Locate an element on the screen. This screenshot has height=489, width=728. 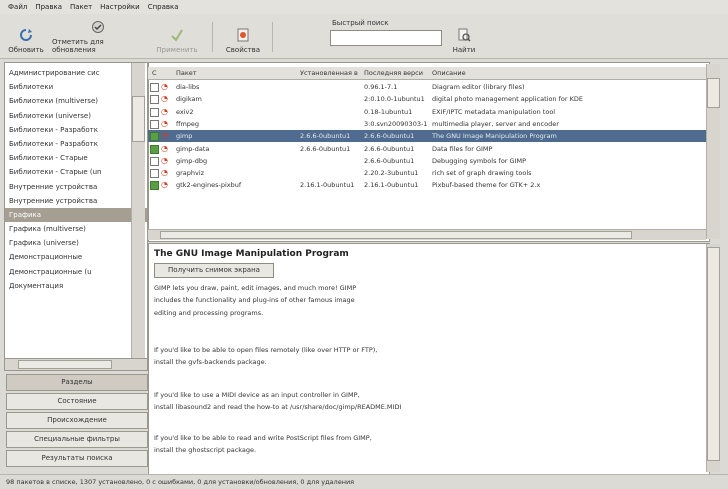
section-list-item: Библиотеки (universe) is located at coordinates (76, 116).